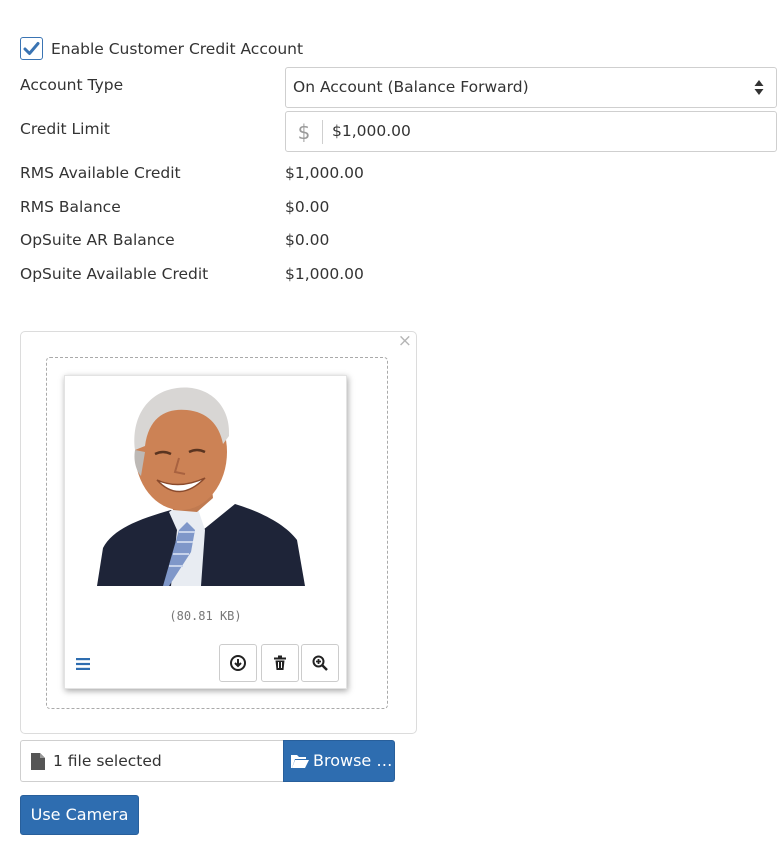 The width and height of the screenshot is (784, 848). Describe the element at coordinates (38, 761) in the screenshot. I see `file-icon` at that location.